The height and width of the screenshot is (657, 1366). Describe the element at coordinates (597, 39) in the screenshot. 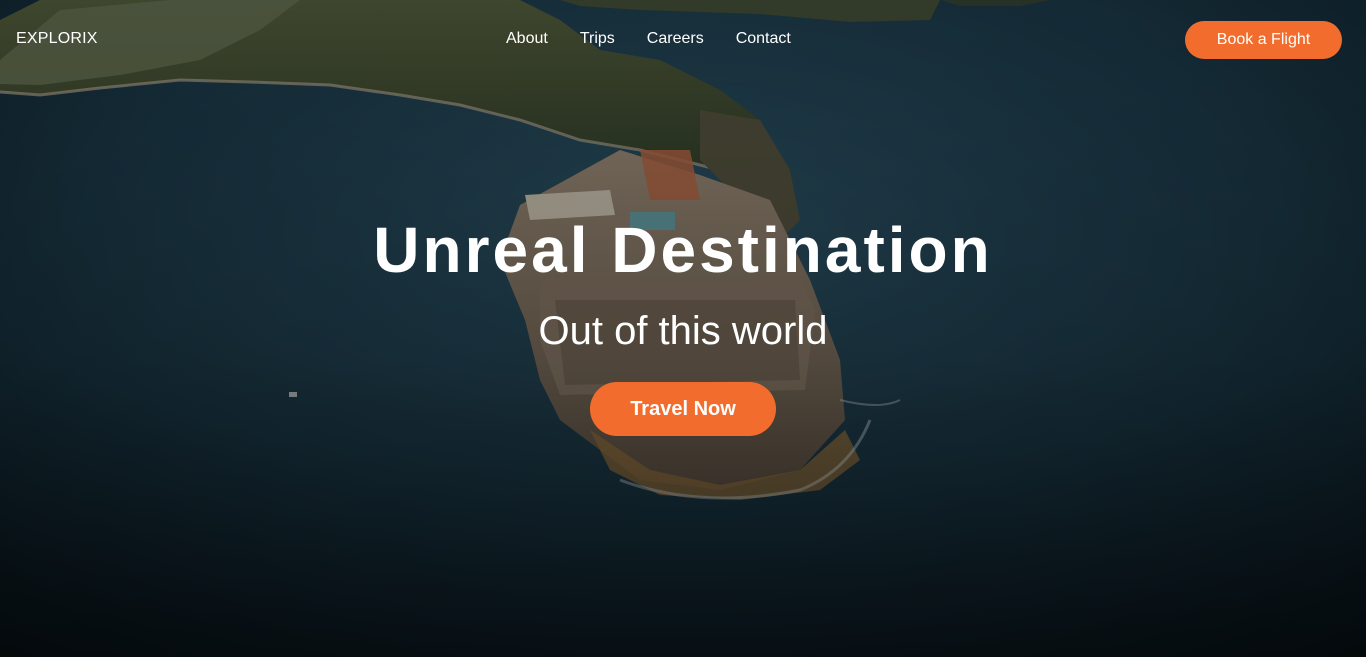

I see `nav-link-trips: Trips` at that location.